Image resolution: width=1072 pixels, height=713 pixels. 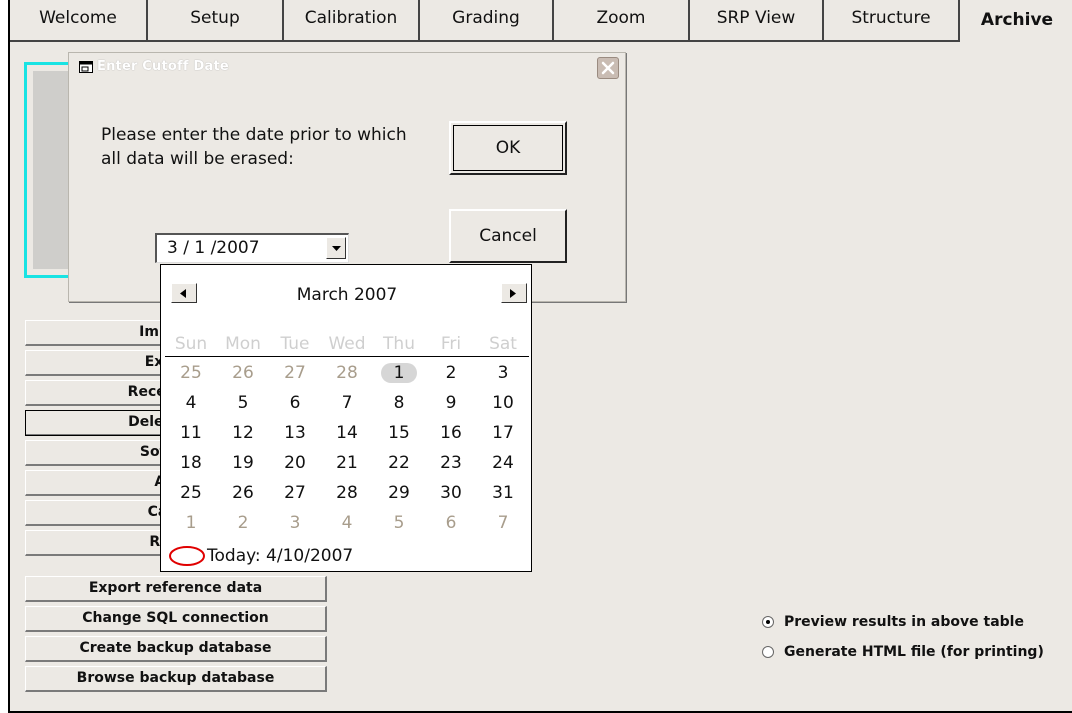 I want to click on calendar-day: 9, so click(x=451, y=404).